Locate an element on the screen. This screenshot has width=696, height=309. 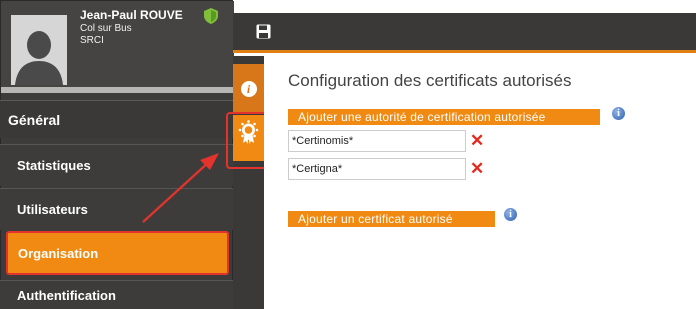
sidebar-item-organisation: Organisation is located at coordinates (117, 253).